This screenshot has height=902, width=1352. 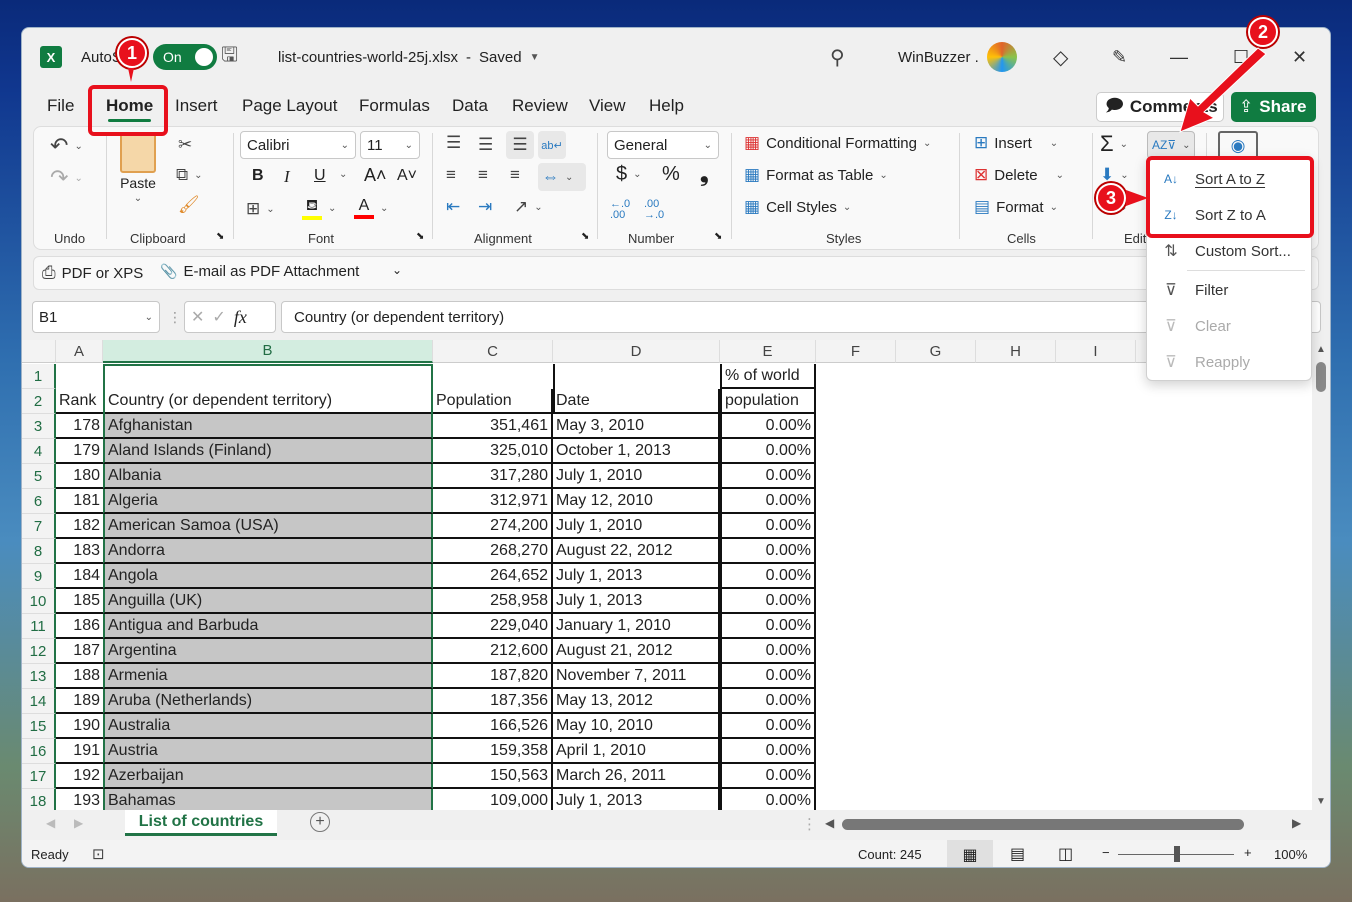 What do you see at coordinates (138, 168) in the screenshot?
I see `paste-button: Paste ⌄` at bounding box center [138, 168].